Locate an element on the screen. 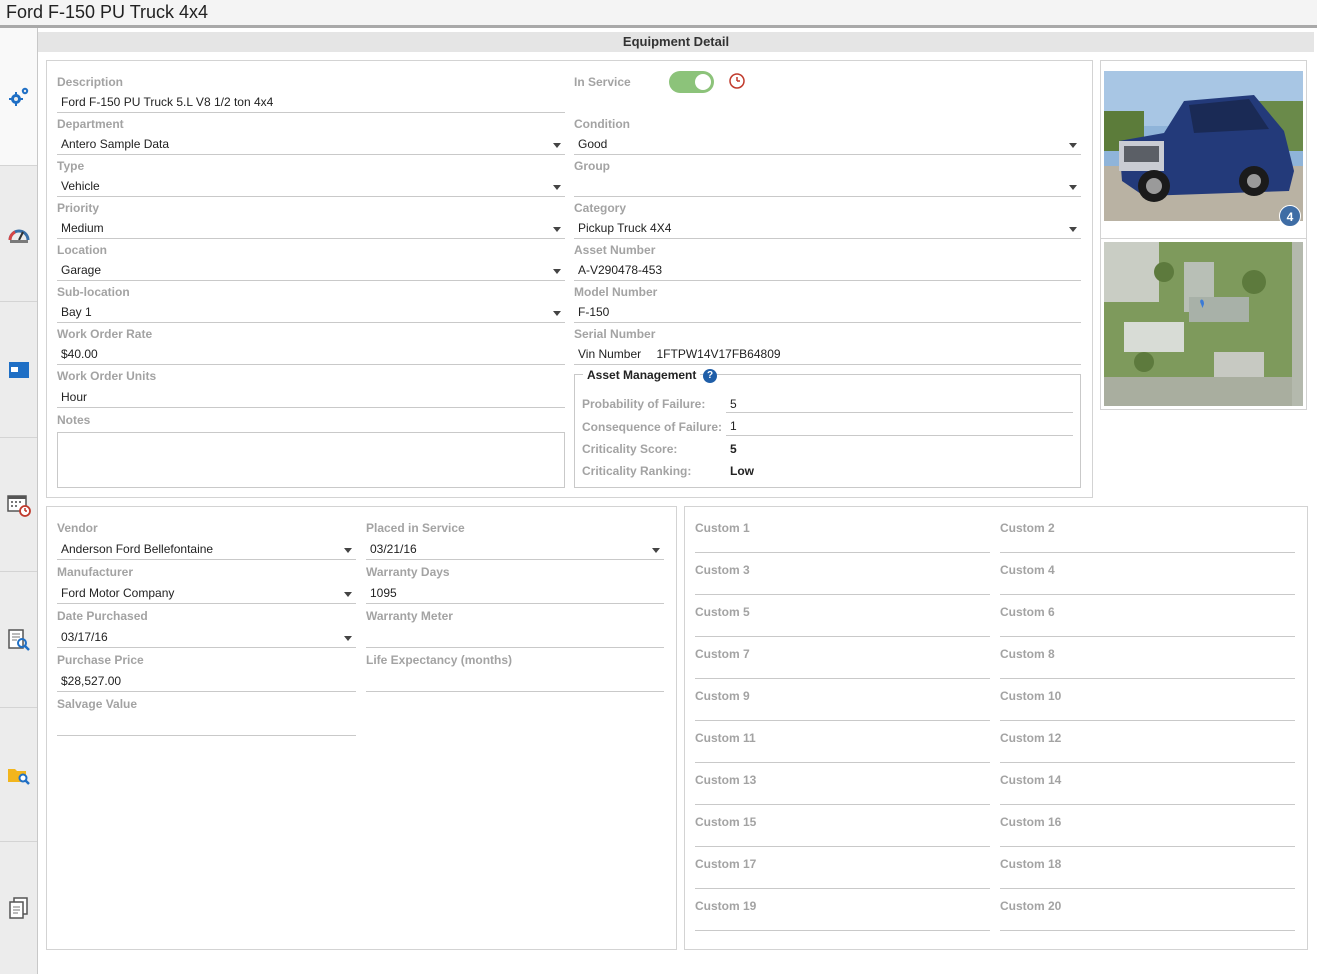  group-dropdown is located at coordinates (827, 187).